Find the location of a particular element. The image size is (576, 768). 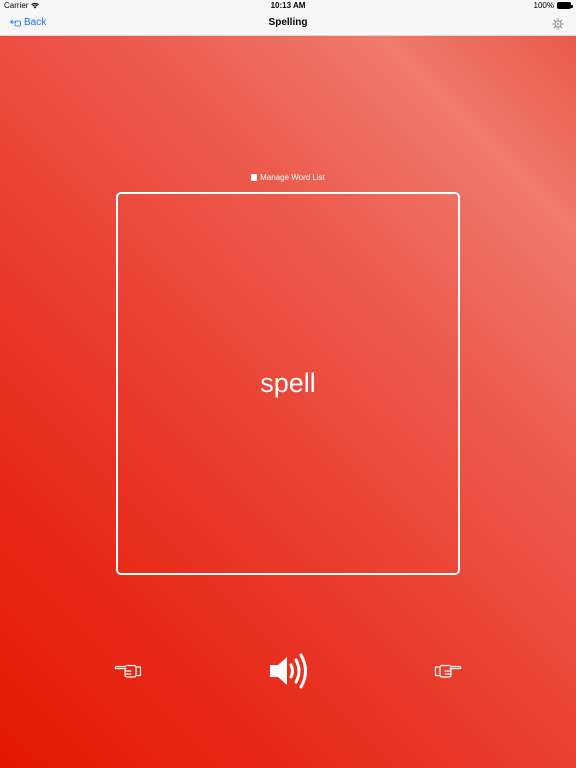

speaker-icon is located at coordinates (289, 674).